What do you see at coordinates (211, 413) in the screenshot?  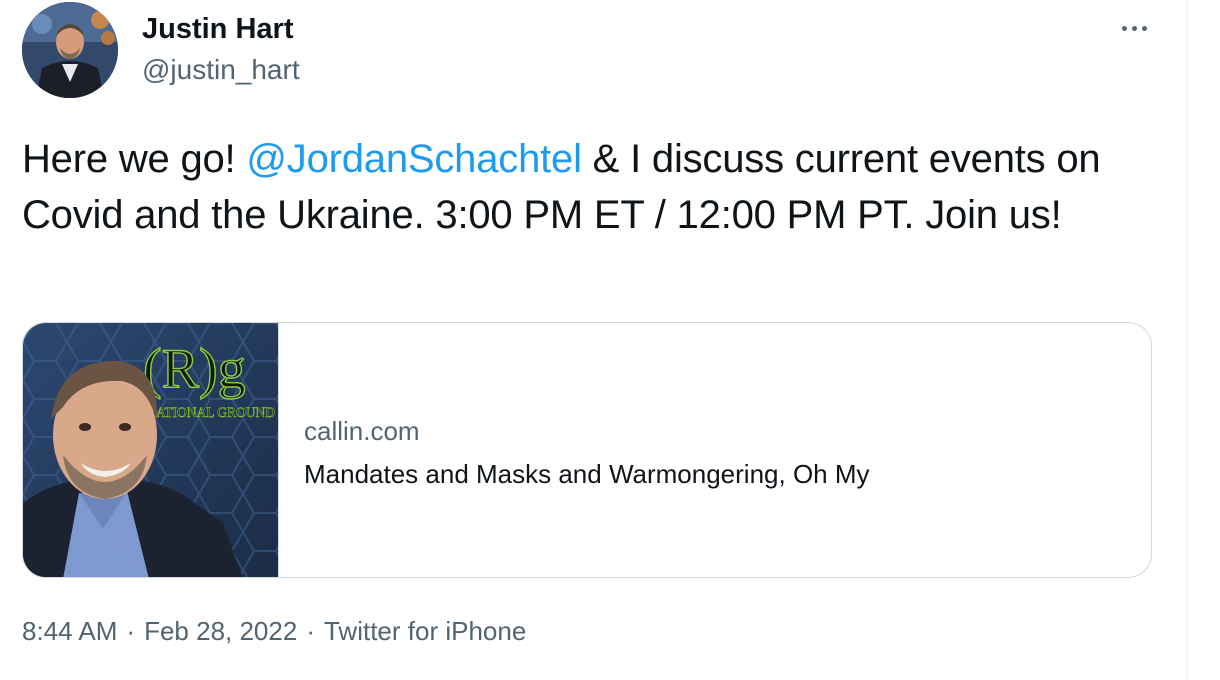 I see `card-logo-subtext: RATIONAL GROUND` at bounding box center [211, 413].